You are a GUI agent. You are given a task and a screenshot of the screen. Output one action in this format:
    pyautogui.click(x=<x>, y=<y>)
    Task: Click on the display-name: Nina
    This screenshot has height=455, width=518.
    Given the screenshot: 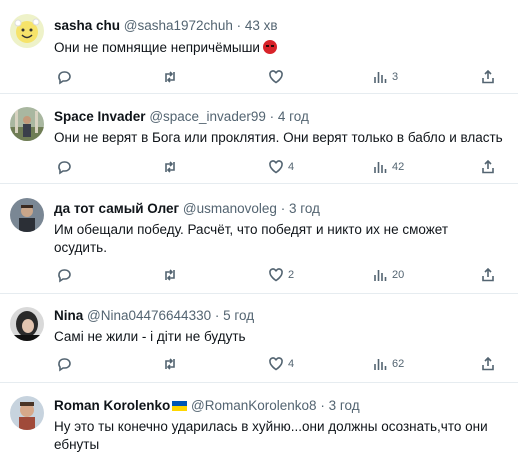 What is the action you would take?
    pyautogui.click(x=68, y=315)
    